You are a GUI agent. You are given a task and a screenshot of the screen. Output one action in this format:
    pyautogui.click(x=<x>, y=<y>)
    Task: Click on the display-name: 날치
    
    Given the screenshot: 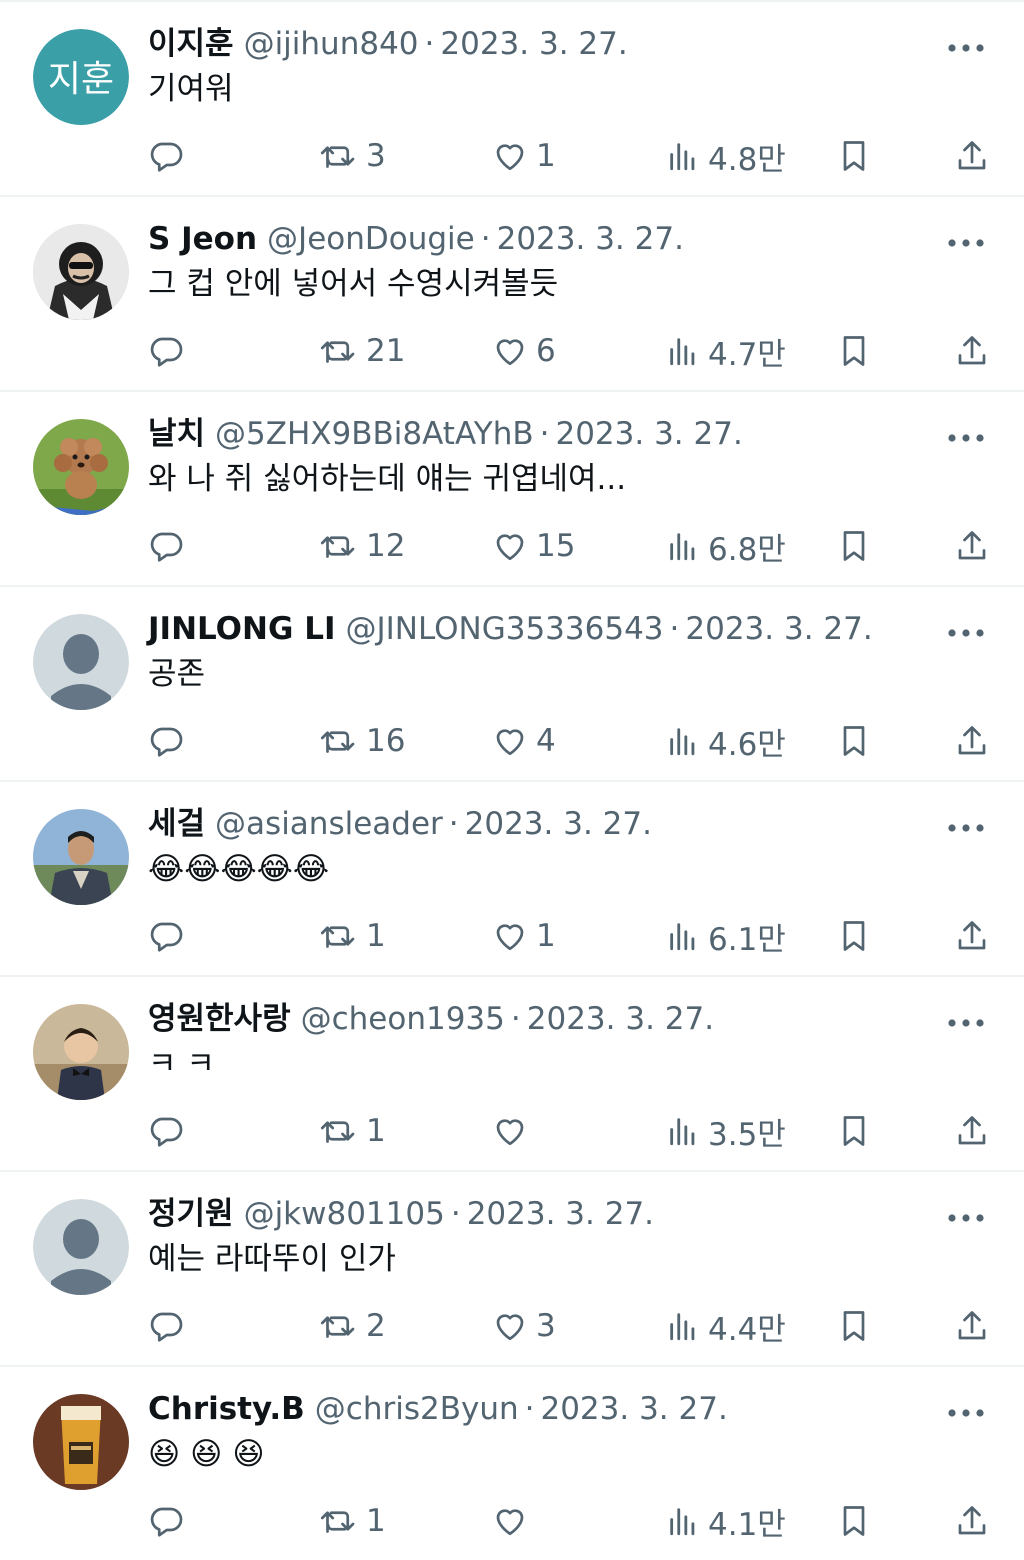 What is the action you would take?
    pyautogui.click(x=176, y=434)
    